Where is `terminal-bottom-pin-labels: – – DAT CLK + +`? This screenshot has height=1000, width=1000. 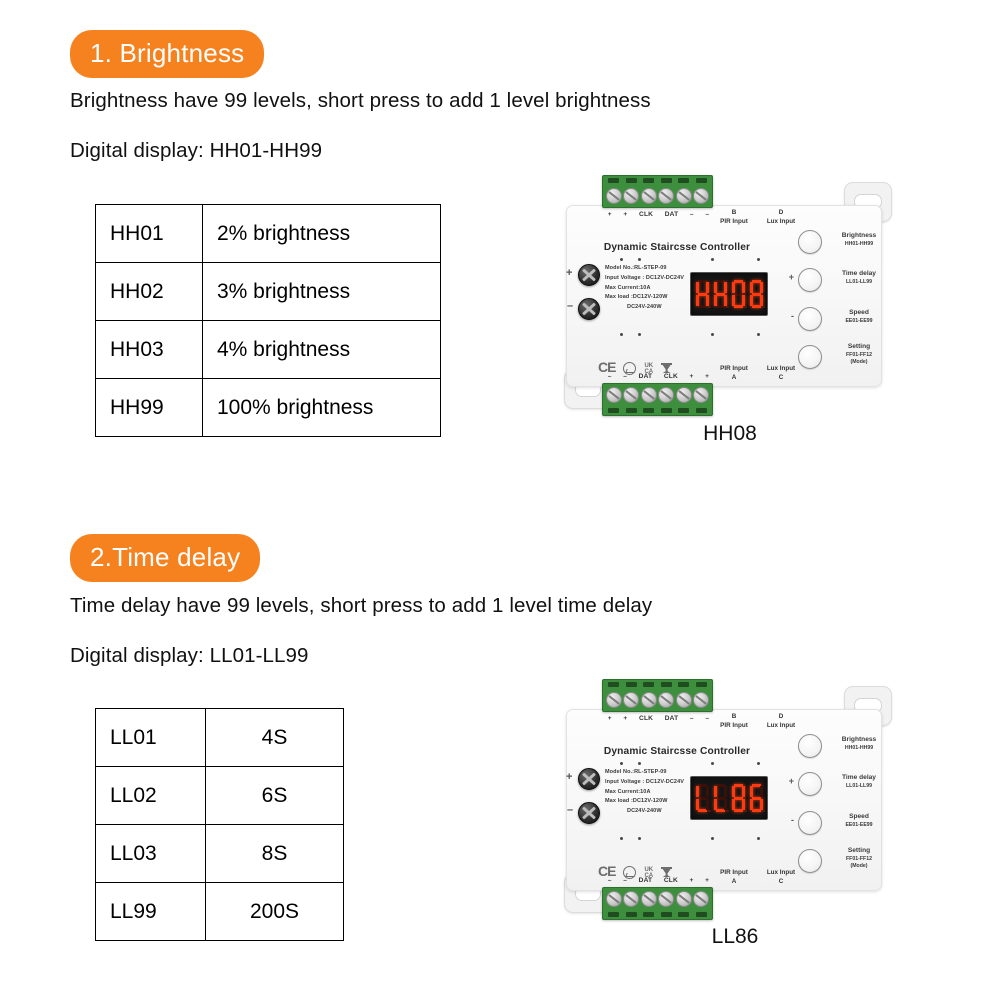 terminal-bottom-pin-labels: – – DAT CLK + + is located at coordinates (658, 880).